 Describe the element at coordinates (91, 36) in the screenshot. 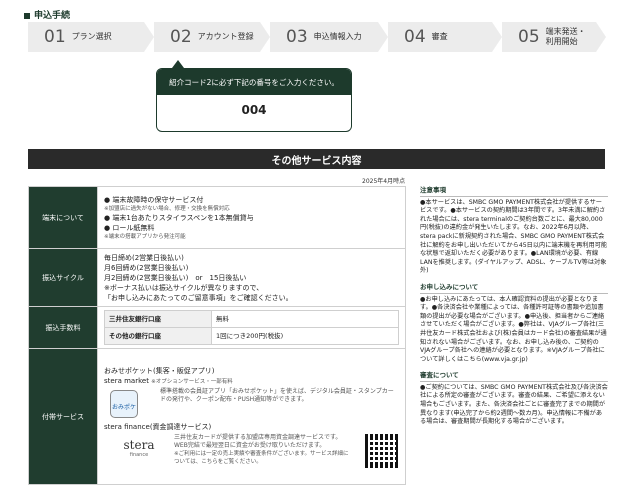

I see `step-label: プラン選択` at that location.